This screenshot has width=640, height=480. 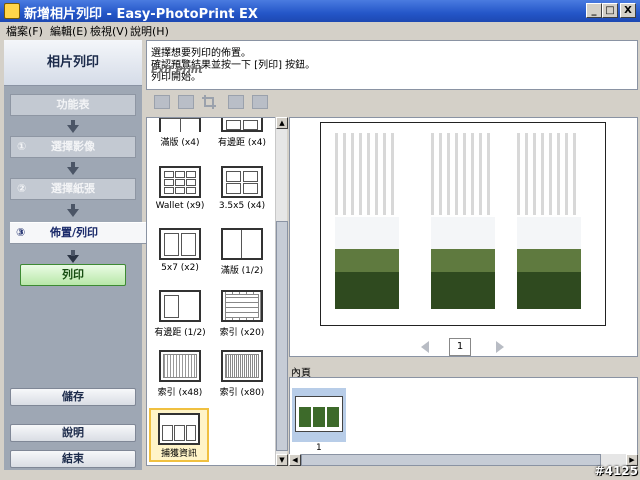 What do you see at coordinates (141, 14) in the screenshot?
I see `window-title: 新增相片列印 - Easy-PhotoPrint EX` at bounding box center [141, 14].